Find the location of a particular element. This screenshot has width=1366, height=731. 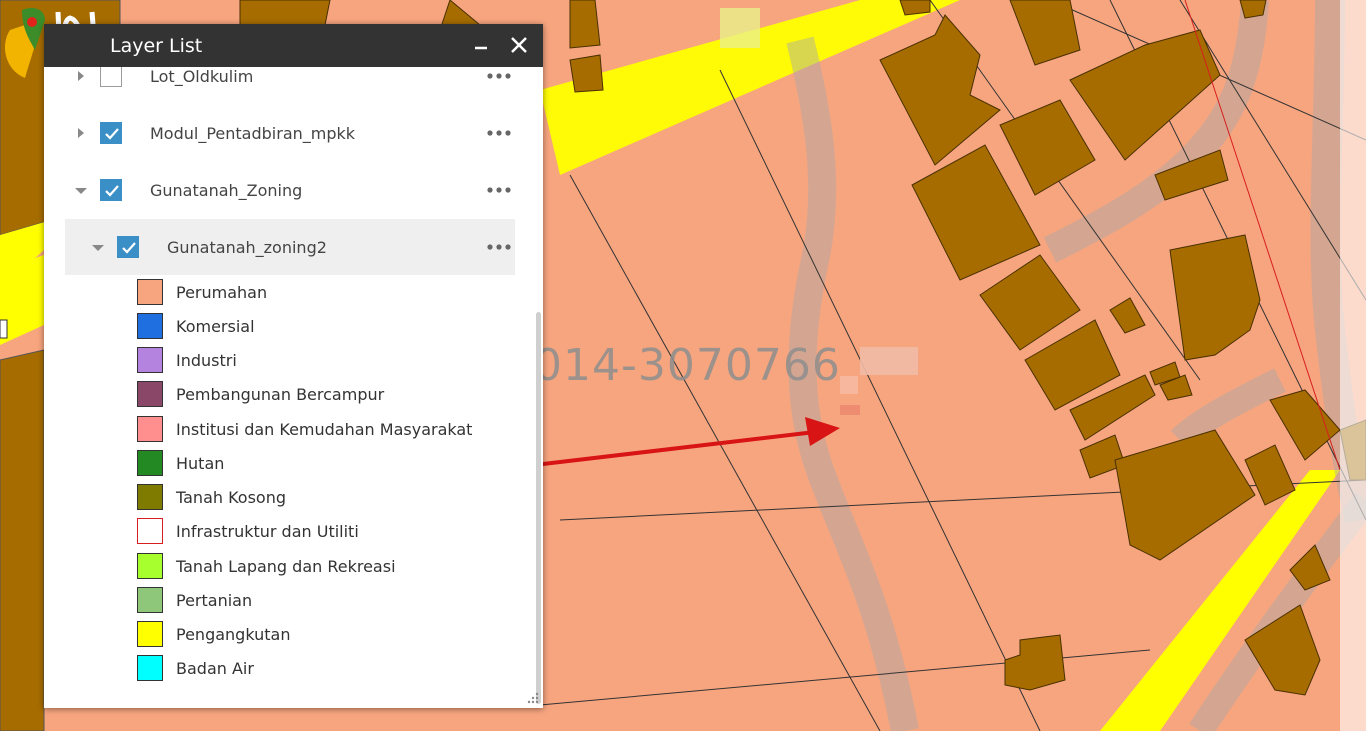

legend-item: Pembangunan Bercampur is located at coordinates (327, 395).